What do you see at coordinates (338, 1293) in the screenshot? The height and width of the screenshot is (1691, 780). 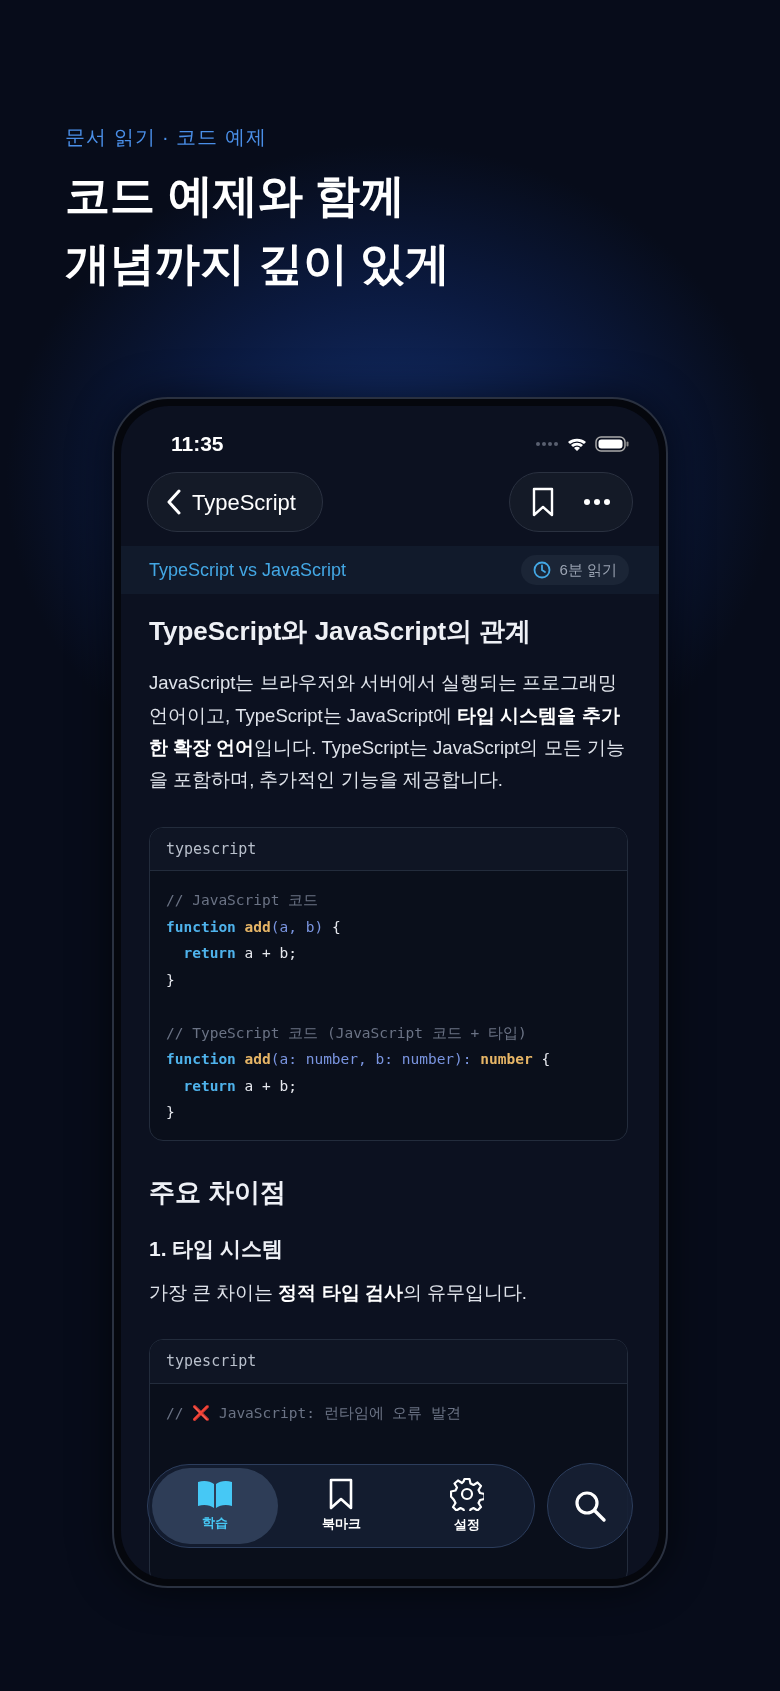 I see `paragraph: 가장 큰 차이는 정적 타입 검사의 유무입니다.` at bounding box center [338, 1293].